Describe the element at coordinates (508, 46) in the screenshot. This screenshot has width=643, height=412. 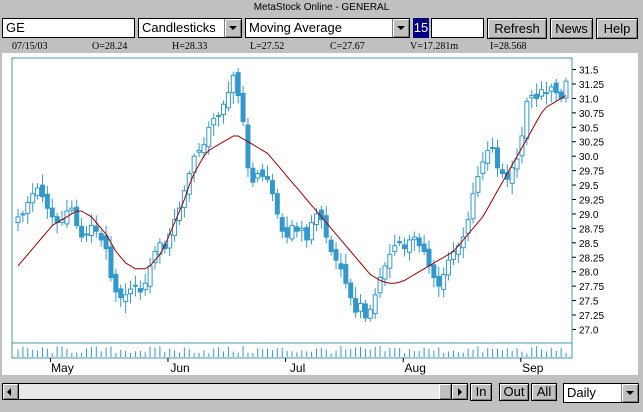
I see `info-indicator: I=28.568` at that location.